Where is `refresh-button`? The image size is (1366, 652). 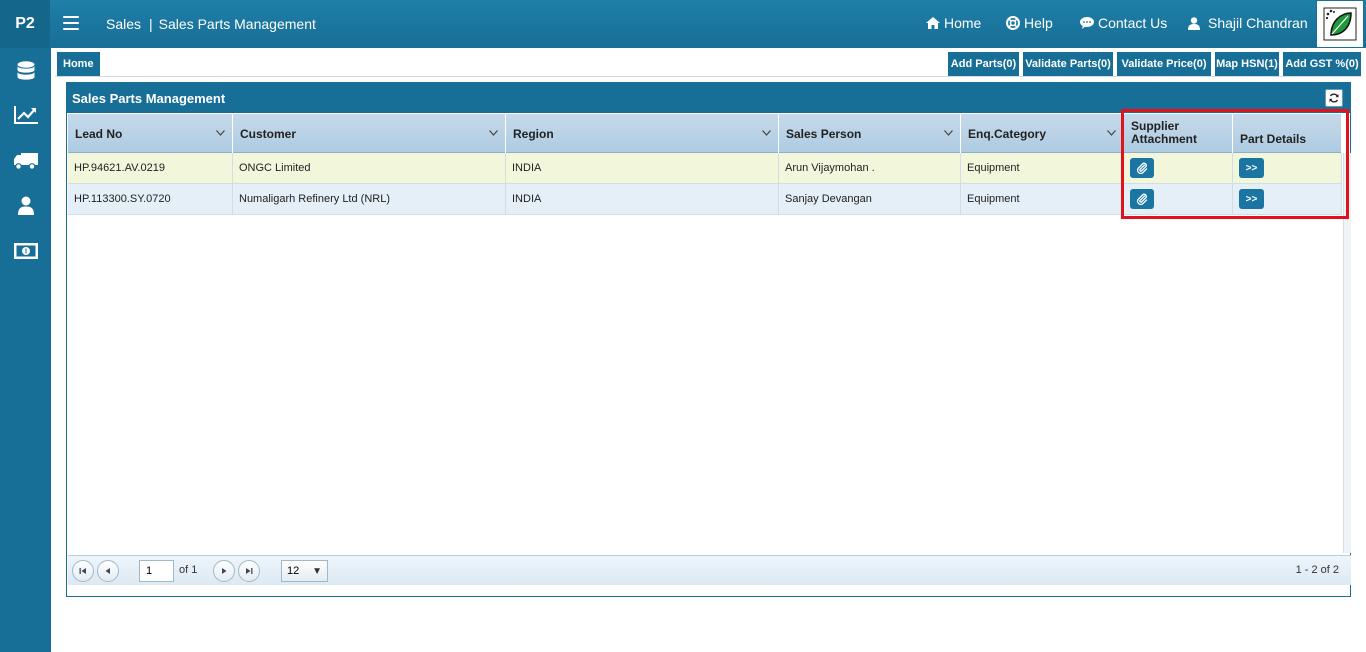
refresh-button is located at coordinates (1334, 98).